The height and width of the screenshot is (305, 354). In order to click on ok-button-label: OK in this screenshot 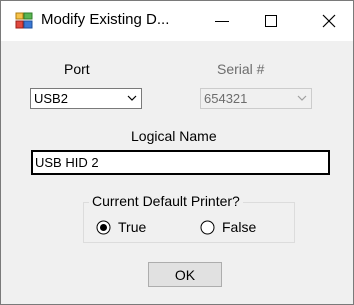, I will do `click(185, 275)`.